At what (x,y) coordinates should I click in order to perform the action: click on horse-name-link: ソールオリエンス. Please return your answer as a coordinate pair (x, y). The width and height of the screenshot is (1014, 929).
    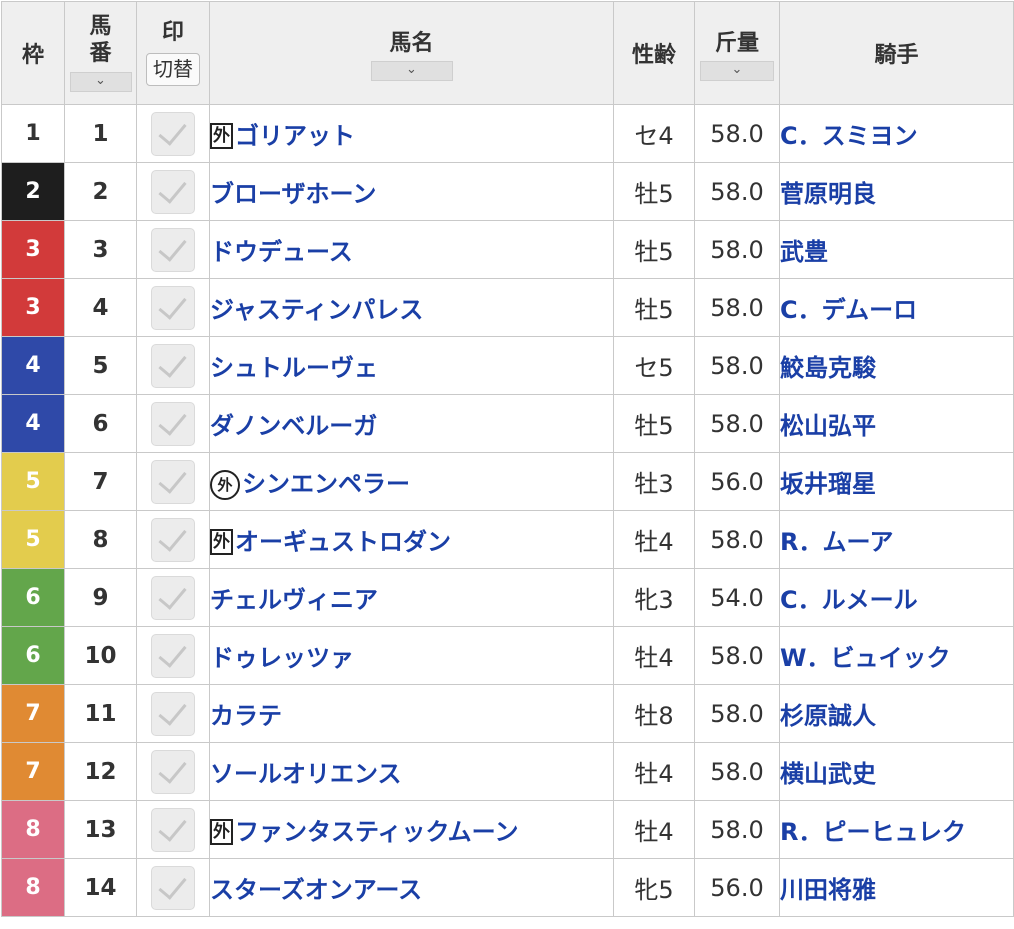
    Looking at the image, I should click on (306, 774).